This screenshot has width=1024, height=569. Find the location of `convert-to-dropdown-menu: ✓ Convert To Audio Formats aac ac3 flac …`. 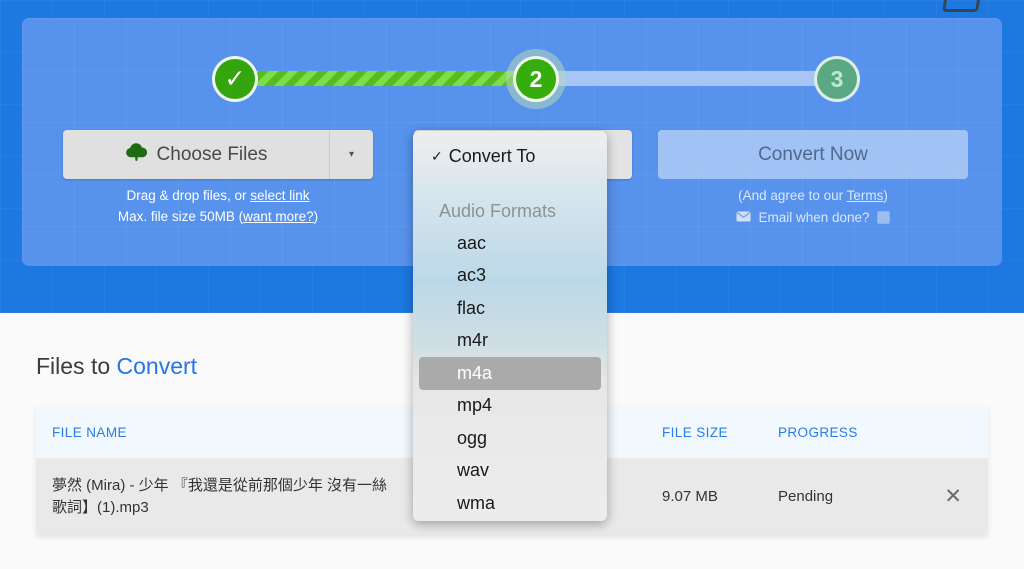

convert-to-dropdown-menu: ✓ Convert To Audio Formats aac ac3 flac … is located at coordinates (510, 326).